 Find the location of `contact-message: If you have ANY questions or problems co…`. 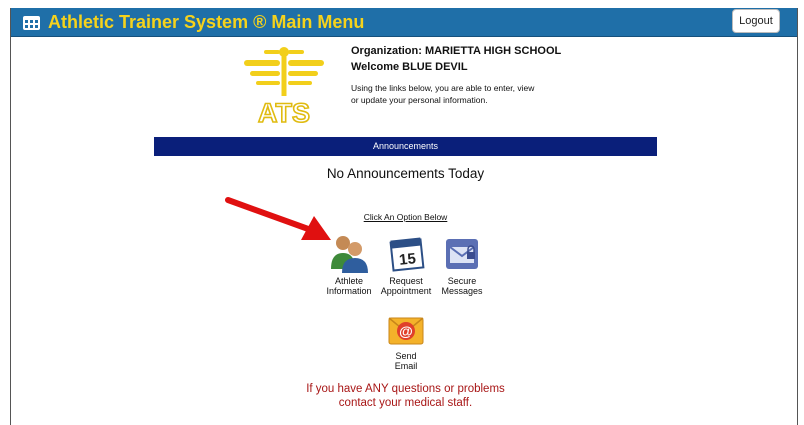

contact-message: If you have ANY questions or problems co… is located at coordinates (405, 396).